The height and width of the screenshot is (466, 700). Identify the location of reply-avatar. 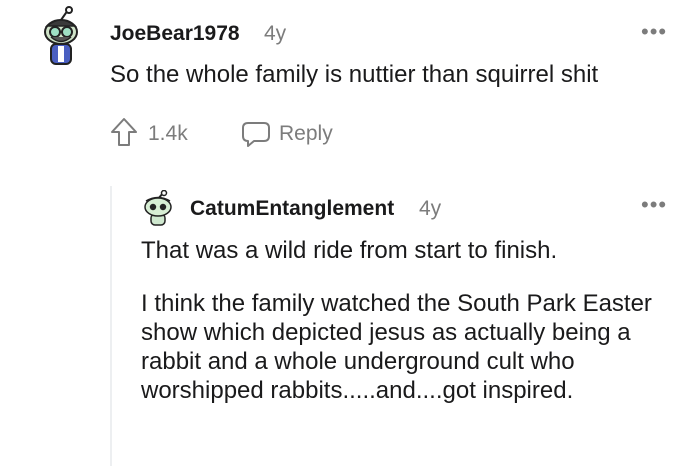
(158, 207).